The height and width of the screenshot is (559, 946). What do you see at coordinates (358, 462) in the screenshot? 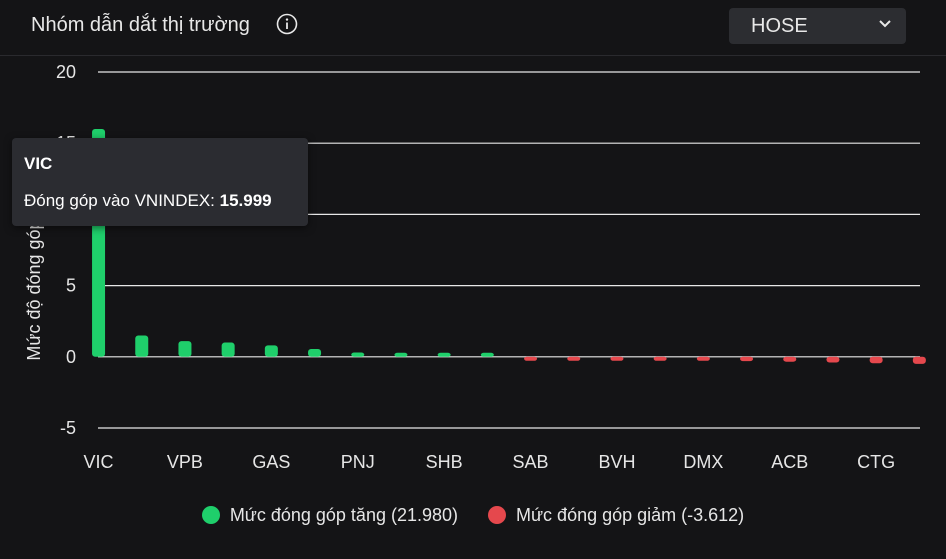
I see `x-tick-label: PNJ` at bounding box center [358, 462].